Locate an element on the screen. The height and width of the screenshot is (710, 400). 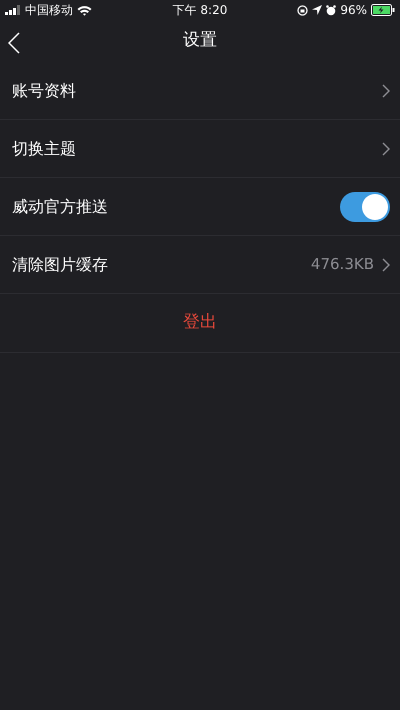
settings-row: 清除图片缓存 476.3KB is located at coordinates (200, 265).